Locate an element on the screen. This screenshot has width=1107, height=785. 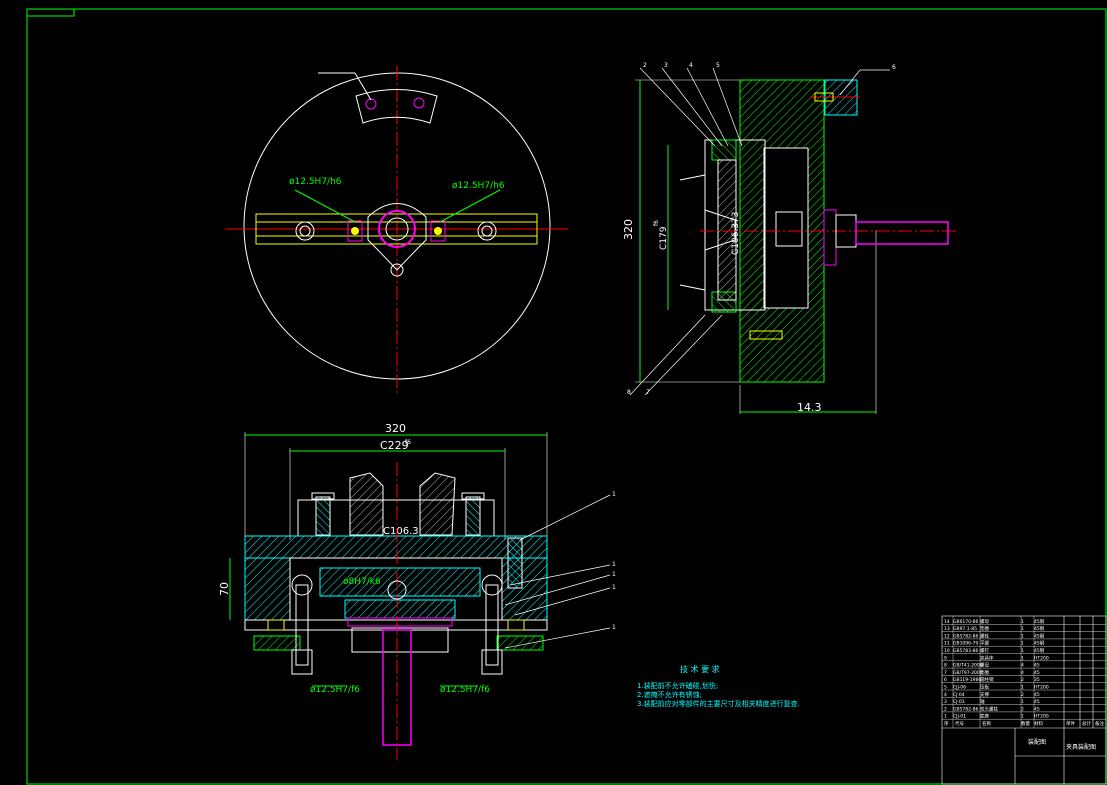
front-balloon-a: 1 is located at coordinates (614, 494).